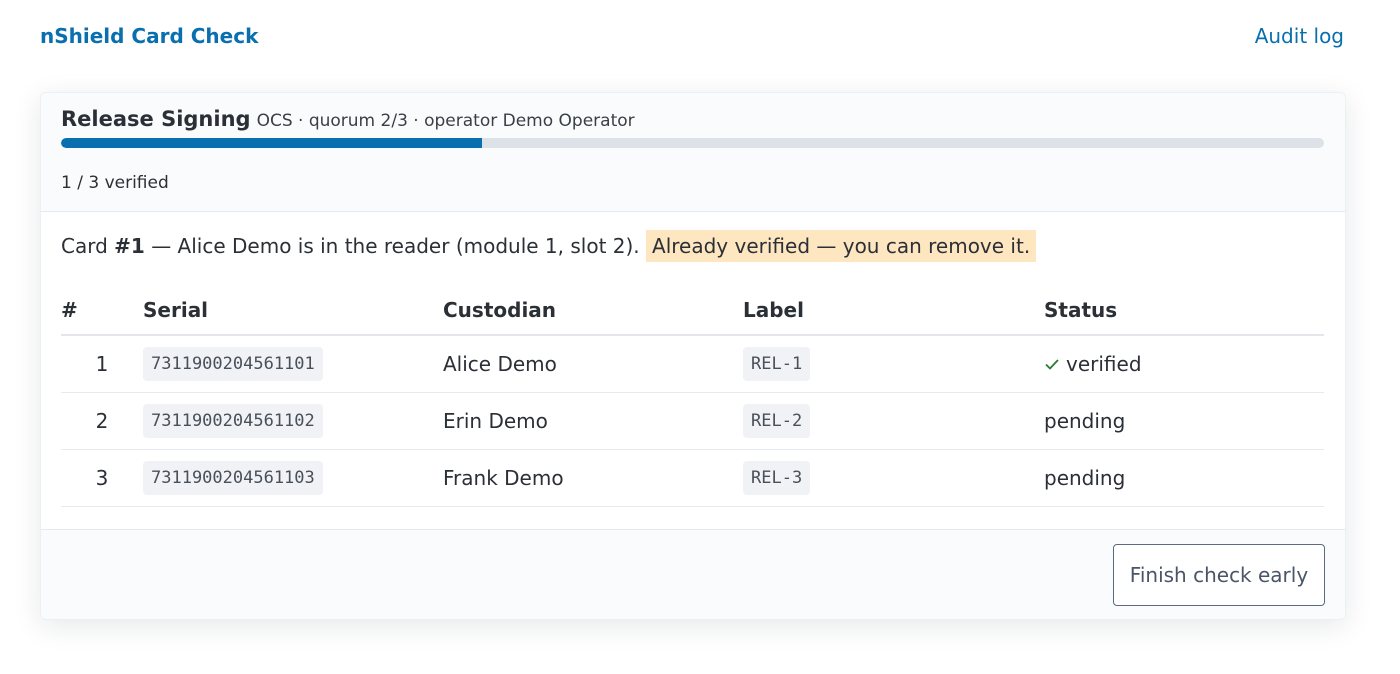 This screenshot has height=674, width=1400. What do you see at coordinates (102, 478) in the screenshot?
I see `row-num: 3` at bounding box center [102, 478].